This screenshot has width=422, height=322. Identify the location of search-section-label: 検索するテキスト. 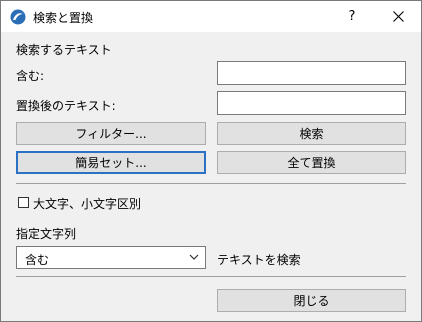
(64, 50).